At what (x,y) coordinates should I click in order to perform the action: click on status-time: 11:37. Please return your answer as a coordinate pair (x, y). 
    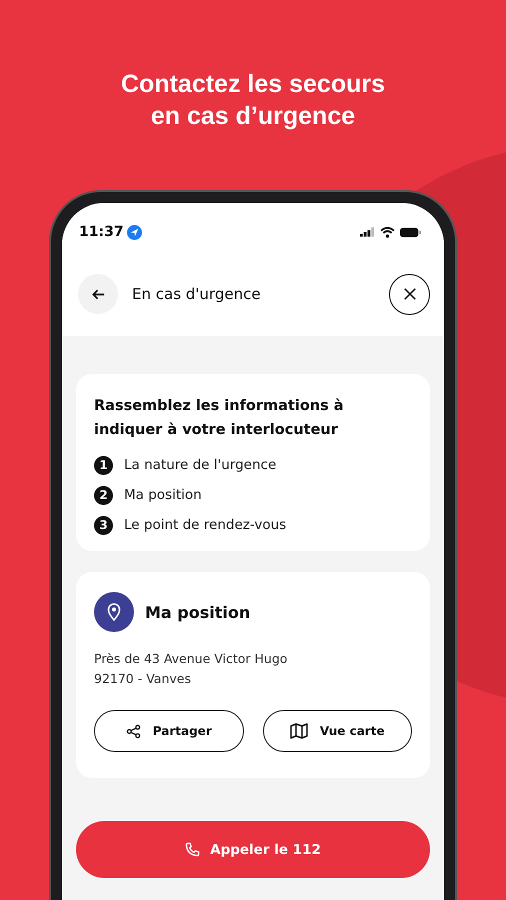
    Looking at the image, I should click on (101, 232).